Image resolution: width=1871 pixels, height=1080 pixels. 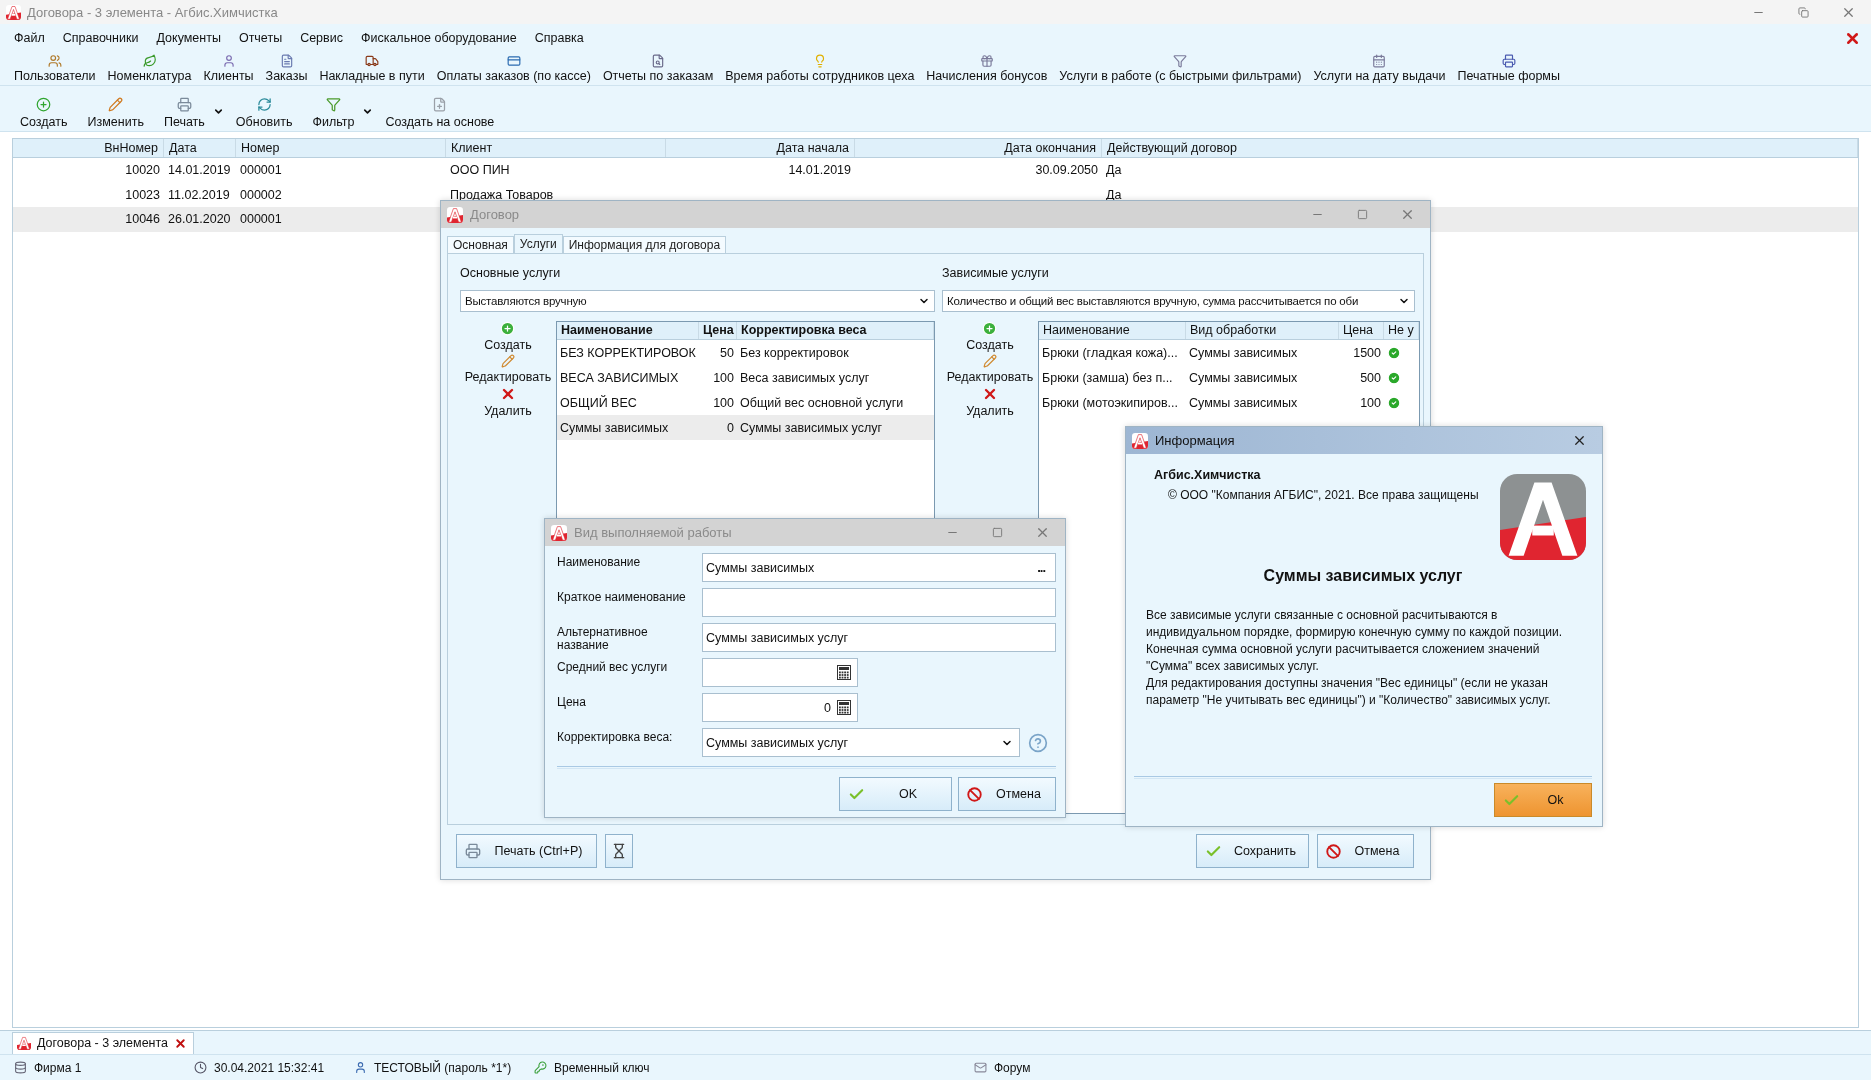 I want to click on menu-item: Справочники, so click(x=100, y=38).